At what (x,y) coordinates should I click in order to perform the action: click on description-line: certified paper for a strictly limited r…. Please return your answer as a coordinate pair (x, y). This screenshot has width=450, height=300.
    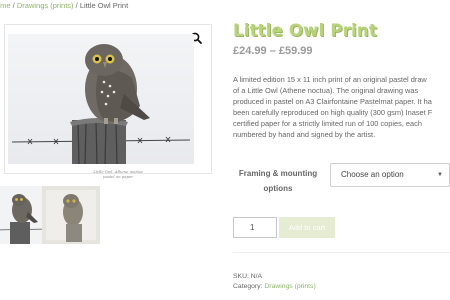
    Looking at the image, I should click on (327, 123).